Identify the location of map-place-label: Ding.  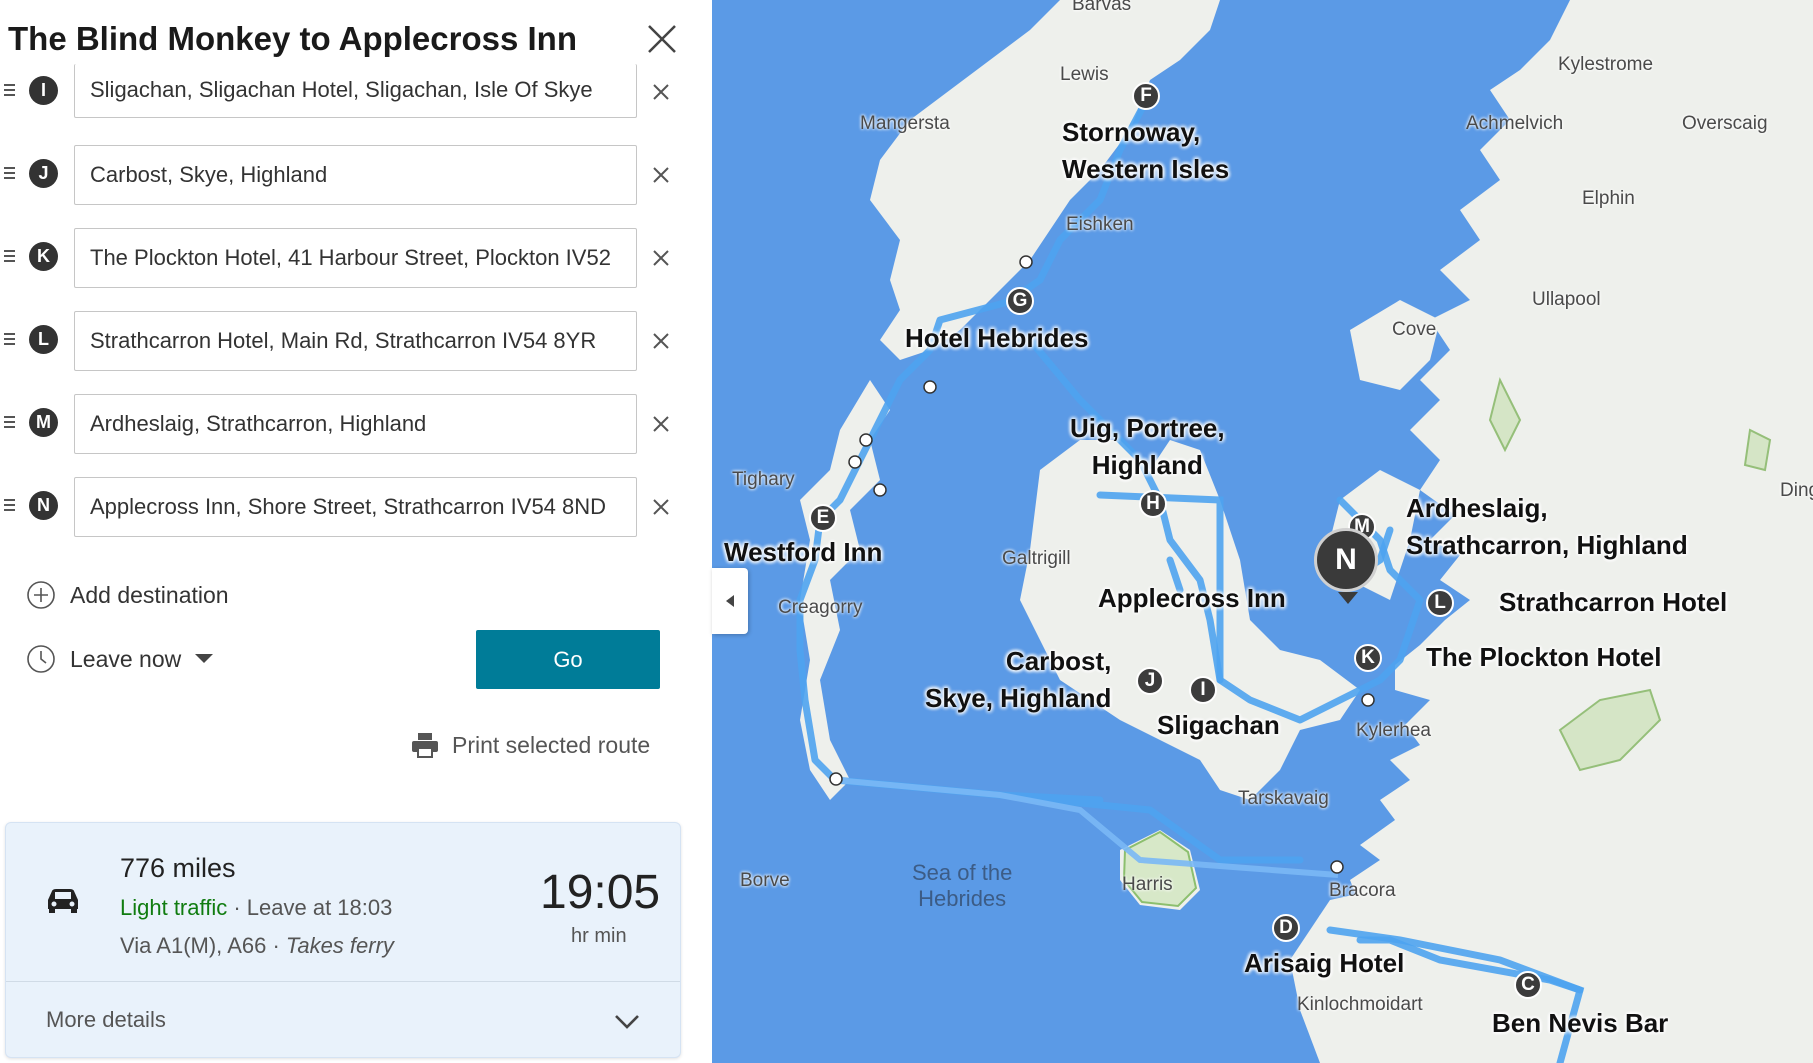
(1796, 490).